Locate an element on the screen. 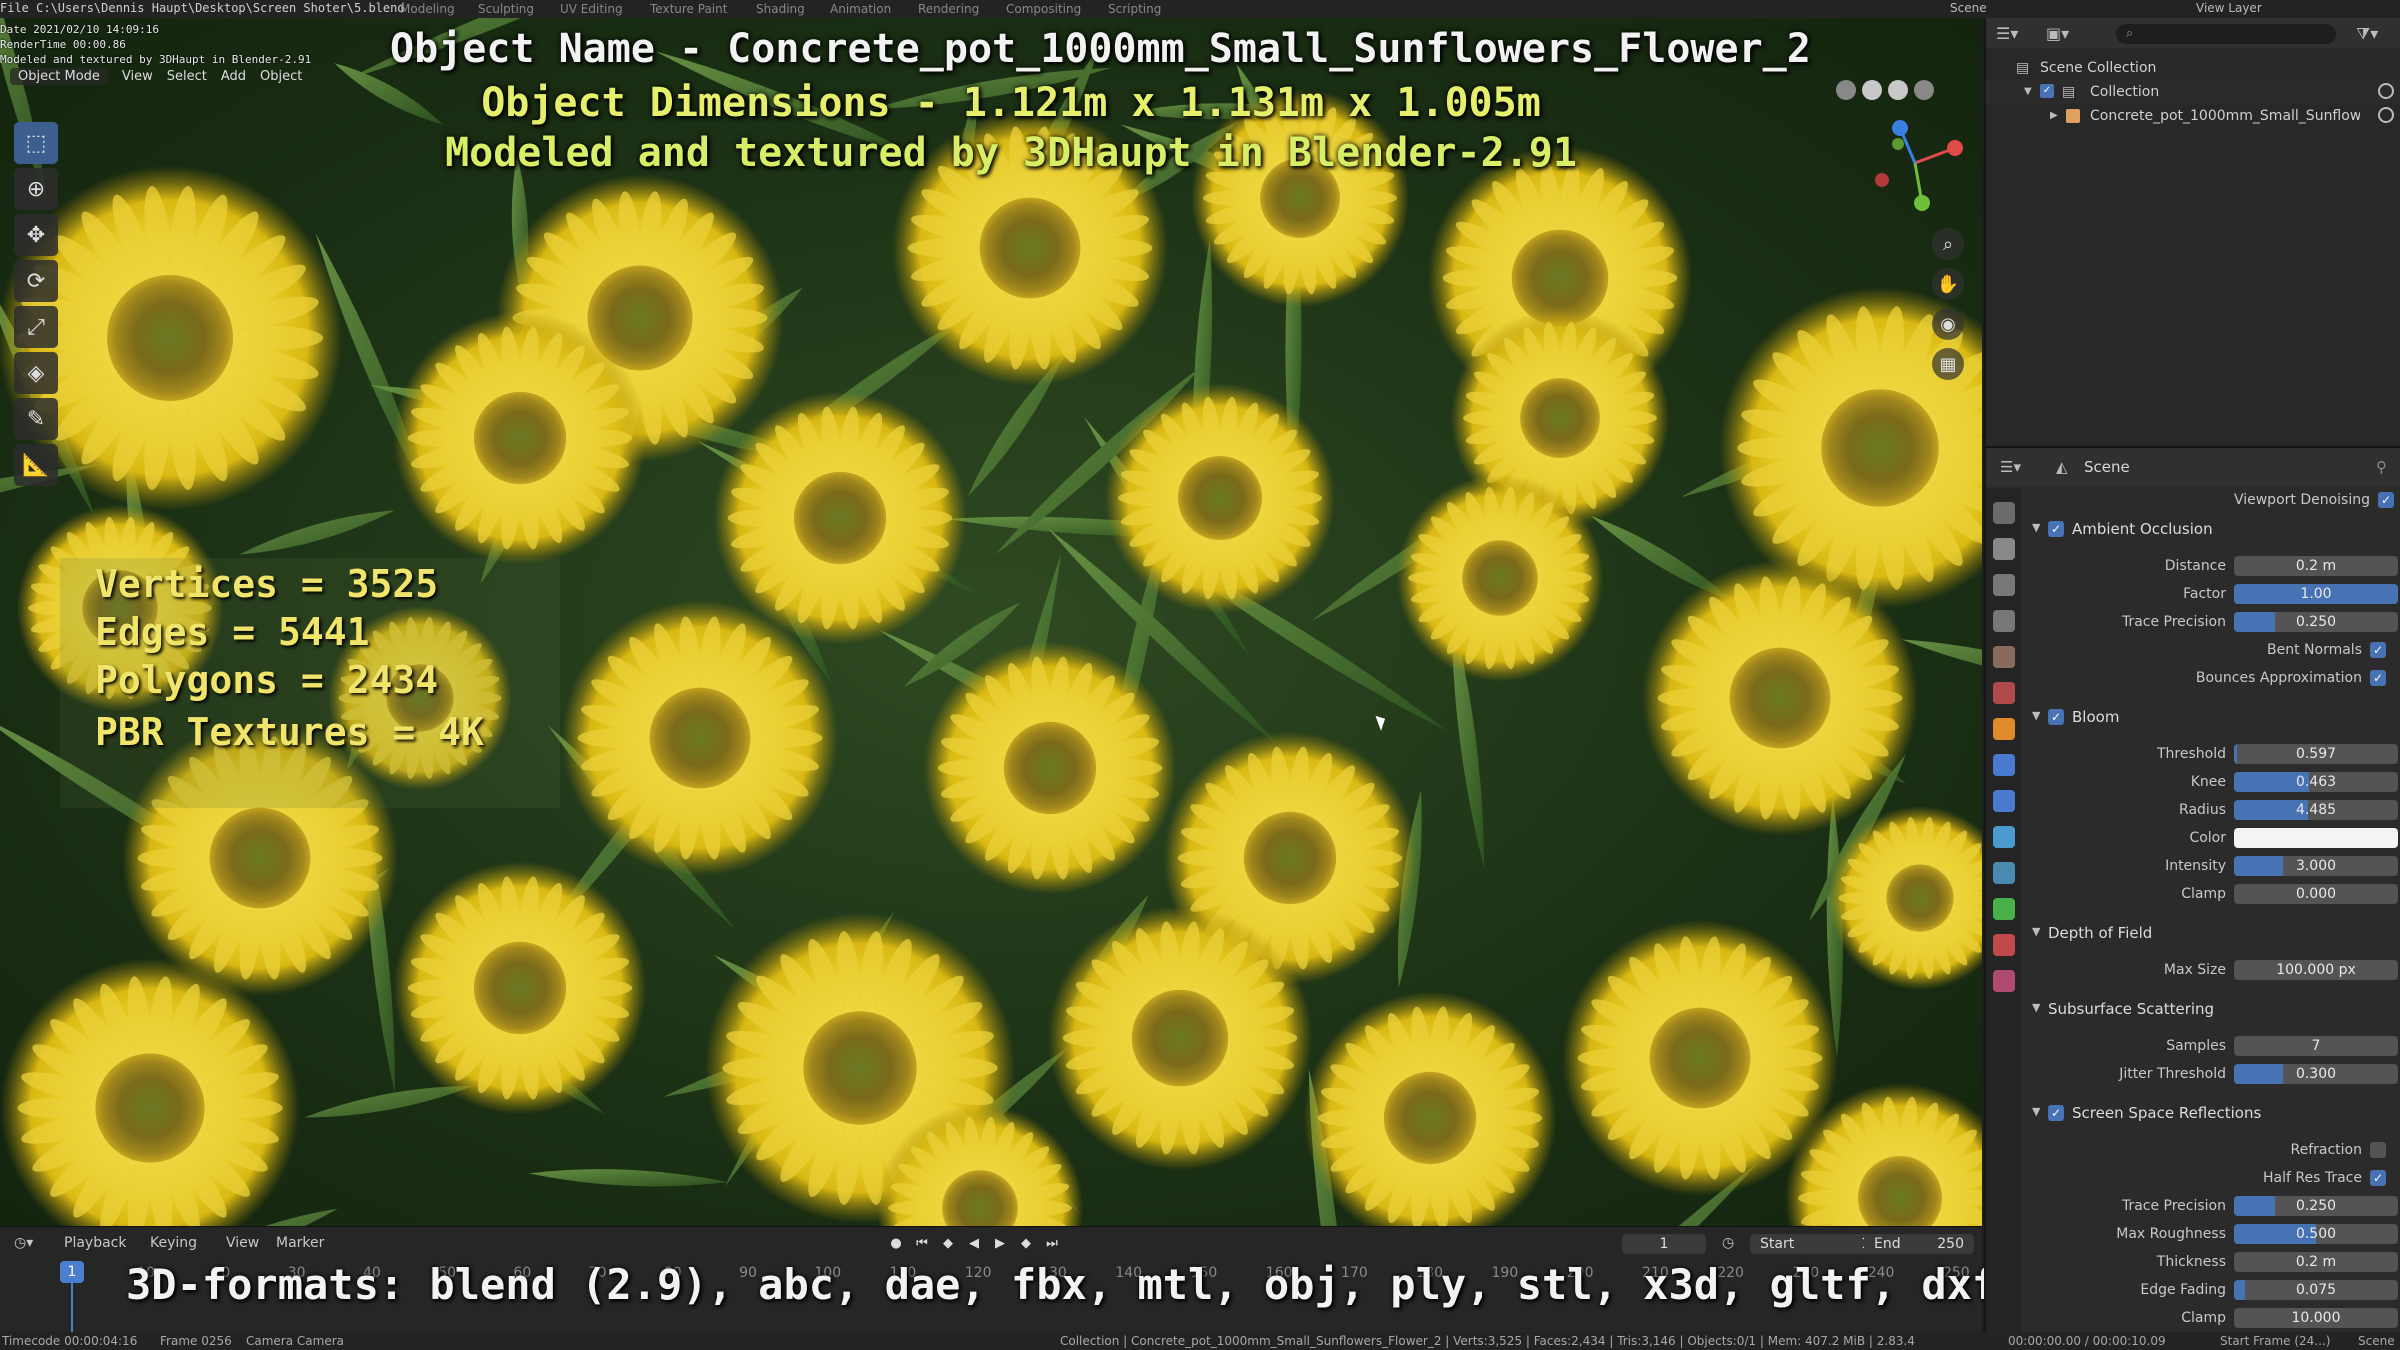 The image size is (2400, 1350). render-tab-icon is located at coordinates (2004, 549).